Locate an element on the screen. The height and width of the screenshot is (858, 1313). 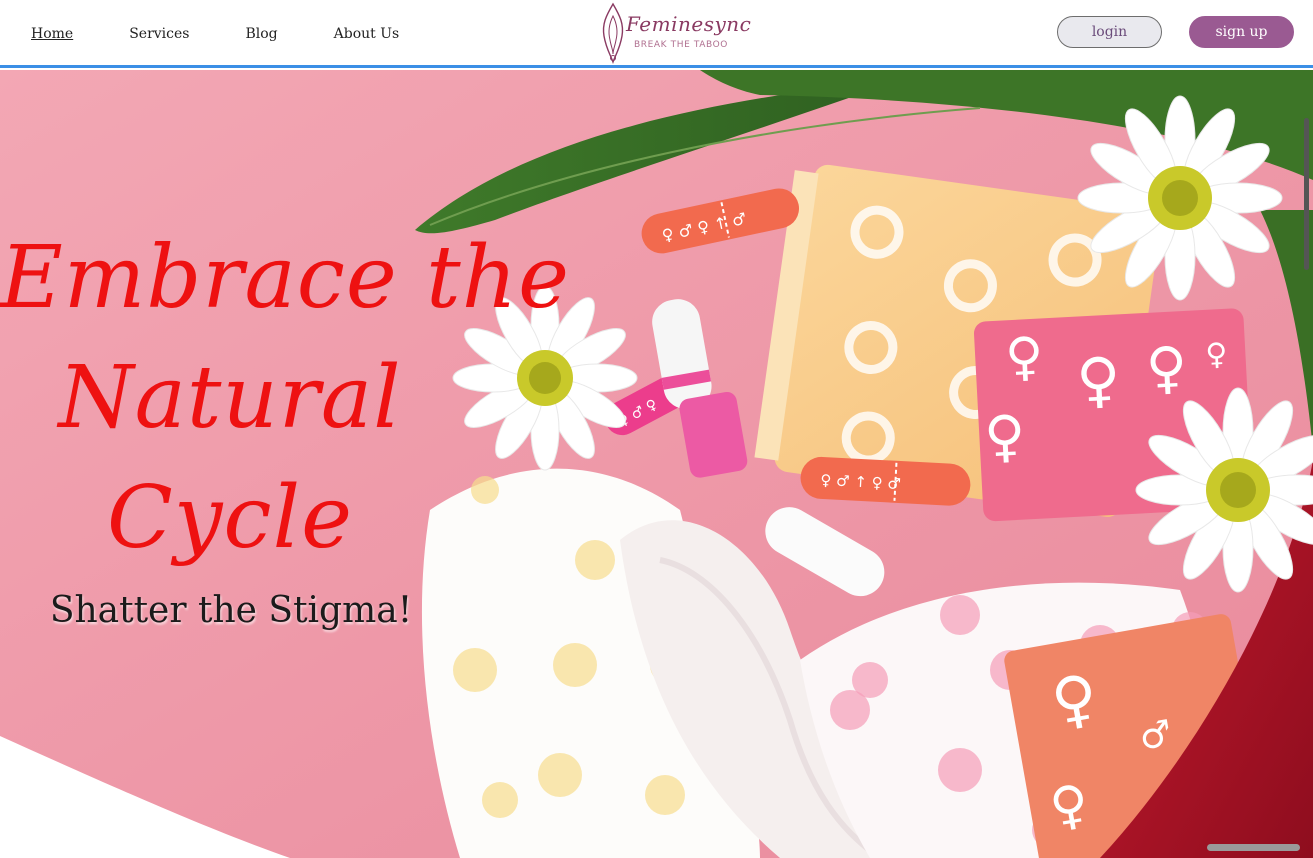
nav-blog-link: Blog is located at coordinates (261, 34).